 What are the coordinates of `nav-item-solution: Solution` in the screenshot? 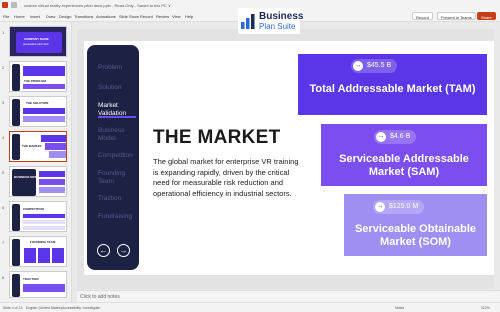 It's located at (110, 87).